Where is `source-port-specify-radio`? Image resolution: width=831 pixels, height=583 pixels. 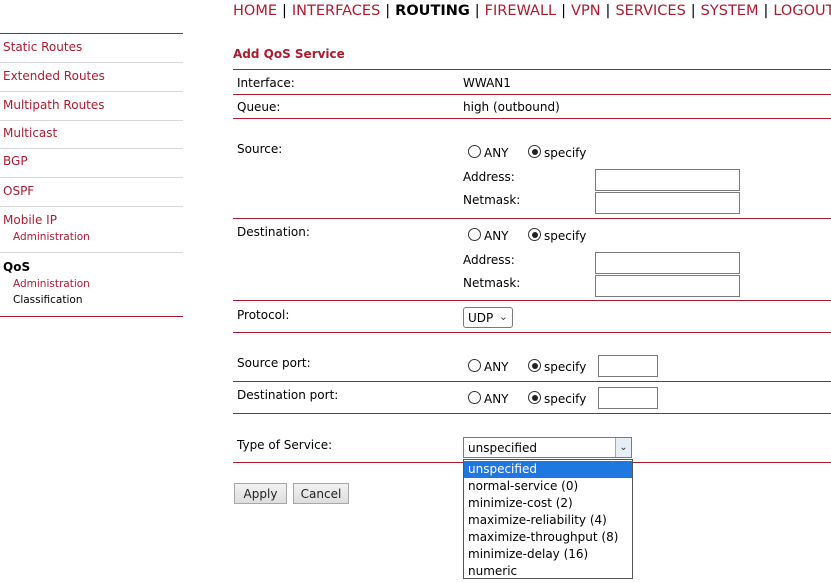 source-port-specify-radio is located at coordinates (534, 365).